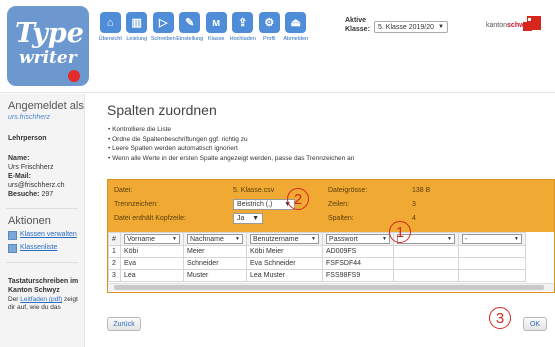 Image resolution: width=555 pixels, height=347 pixels. Describe the element at coordinates (137, 22) in the screenshot. I see `bar-chart-icon: ▥` at that location.